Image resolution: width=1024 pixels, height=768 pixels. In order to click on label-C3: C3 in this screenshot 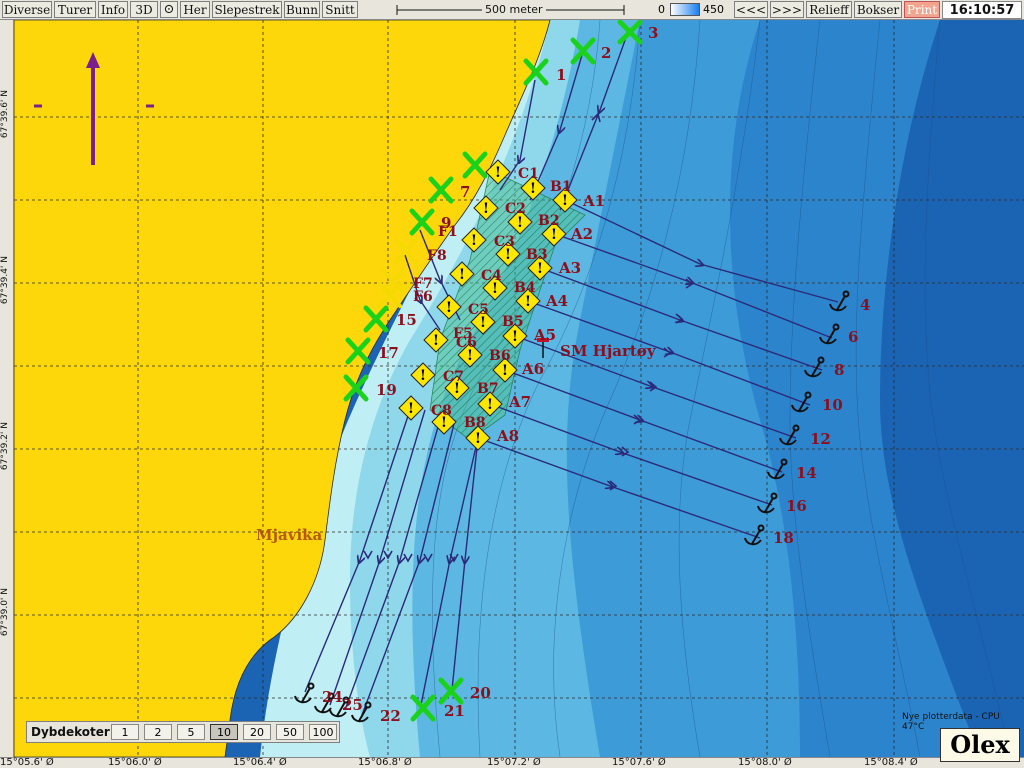, I will do `click(504, 242)`.